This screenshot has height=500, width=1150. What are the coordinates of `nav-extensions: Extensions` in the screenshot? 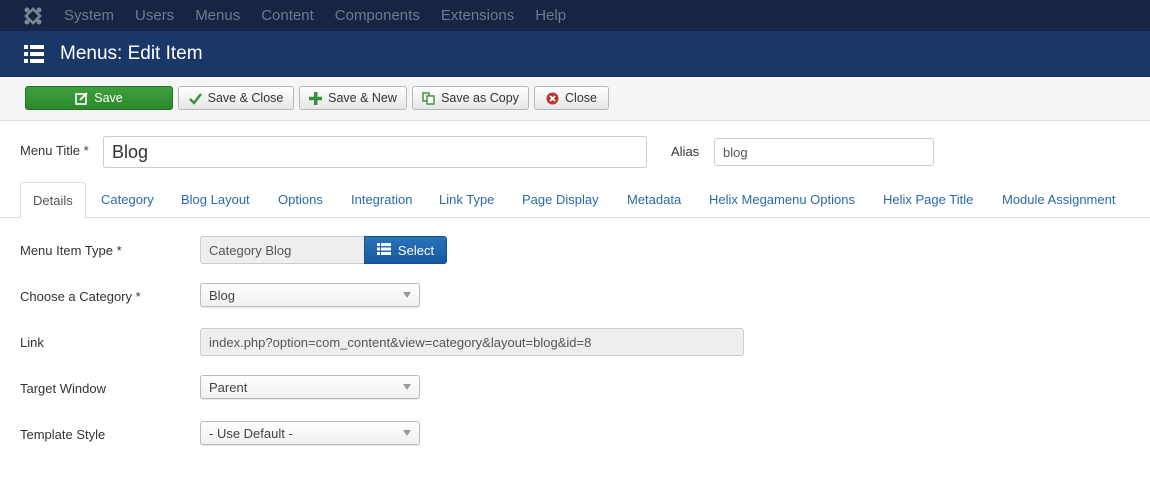 It's located at (477, 15).